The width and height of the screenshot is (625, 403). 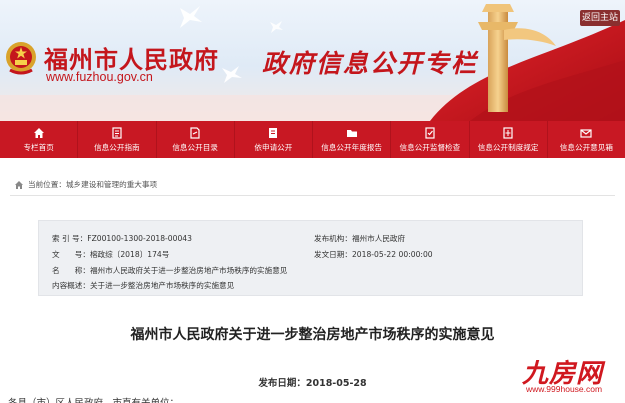 What do you see at coordinates (162, 285) in the screenshot?
I see `meta-summary-value: 关于进一步整治房地产市场秩序的实施意见` at bounding box center [162, 285].